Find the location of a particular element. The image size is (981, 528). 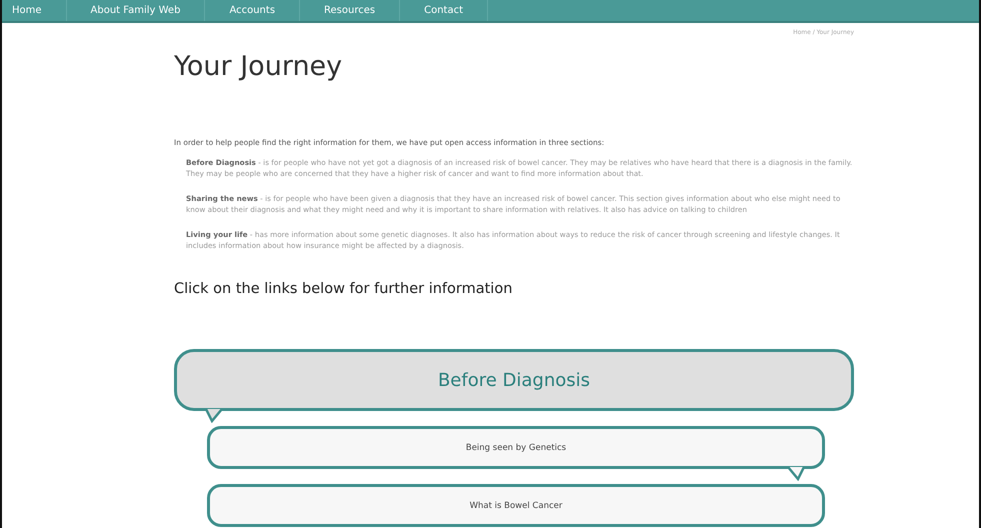

nav-link: Resources is located at coordinates (350, 10).